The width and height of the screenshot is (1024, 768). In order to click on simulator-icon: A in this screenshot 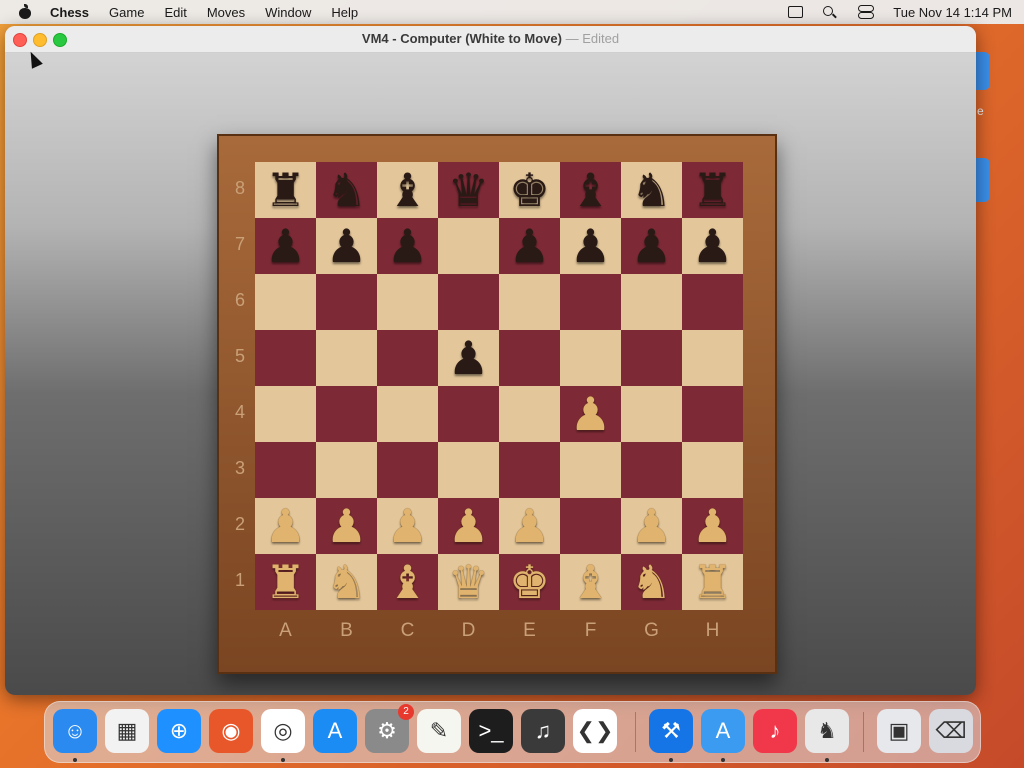, I will do `click(723, 731)`.